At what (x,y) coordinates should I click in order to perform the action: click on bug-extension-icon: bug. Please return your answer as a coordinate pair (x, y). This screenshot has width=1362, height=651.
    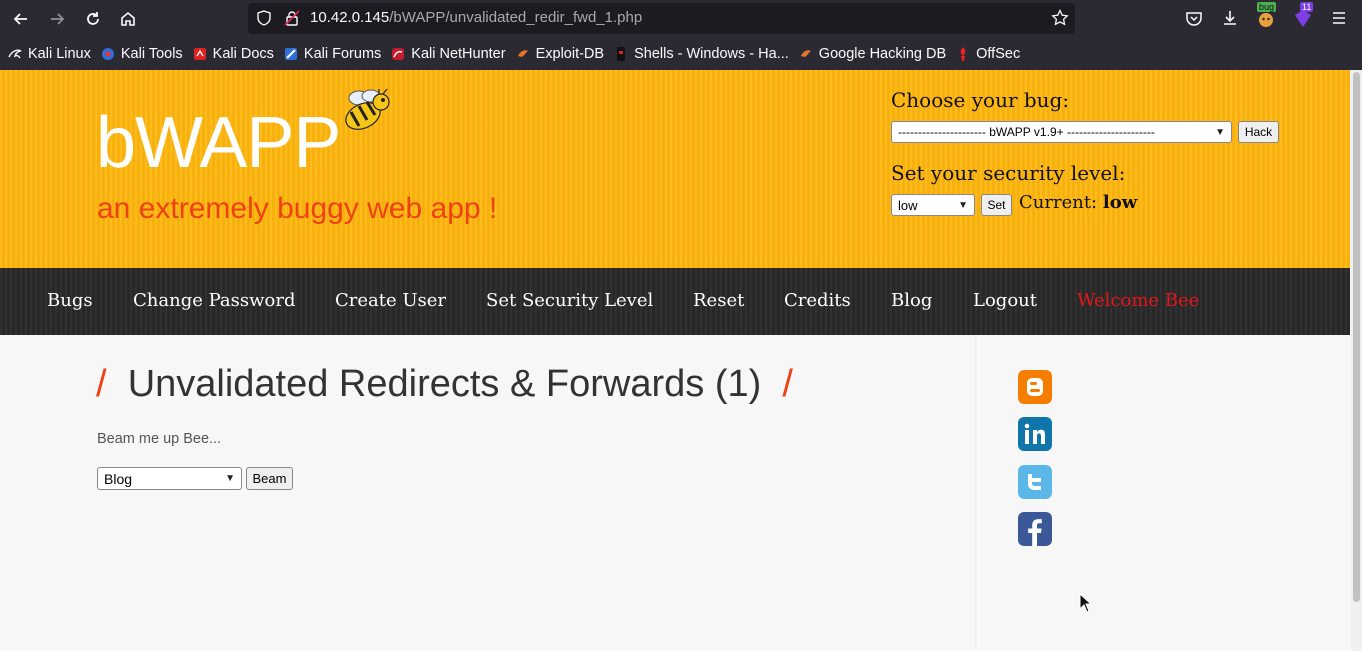
    Looking at the image, I should click on (1266, 15).